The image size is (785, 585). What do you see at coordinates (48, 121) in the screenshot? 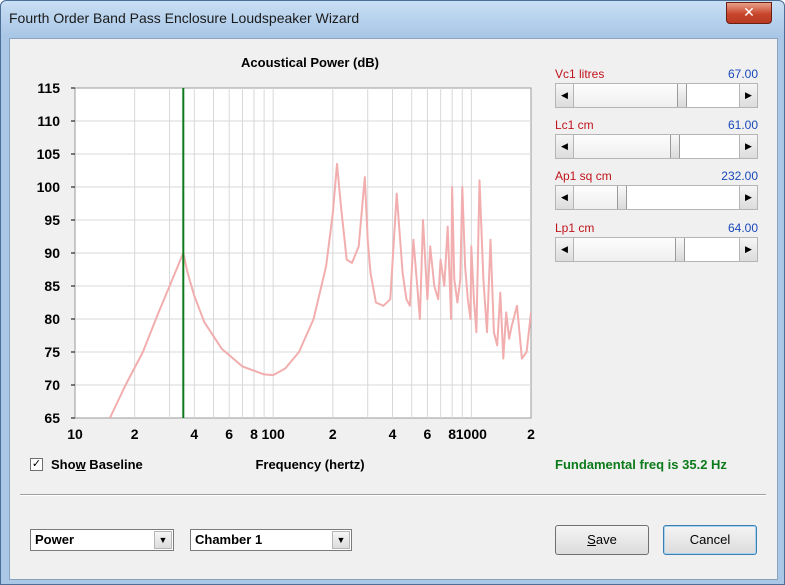
I see `y-tick-label: 110` at bounding box center [48, 121].